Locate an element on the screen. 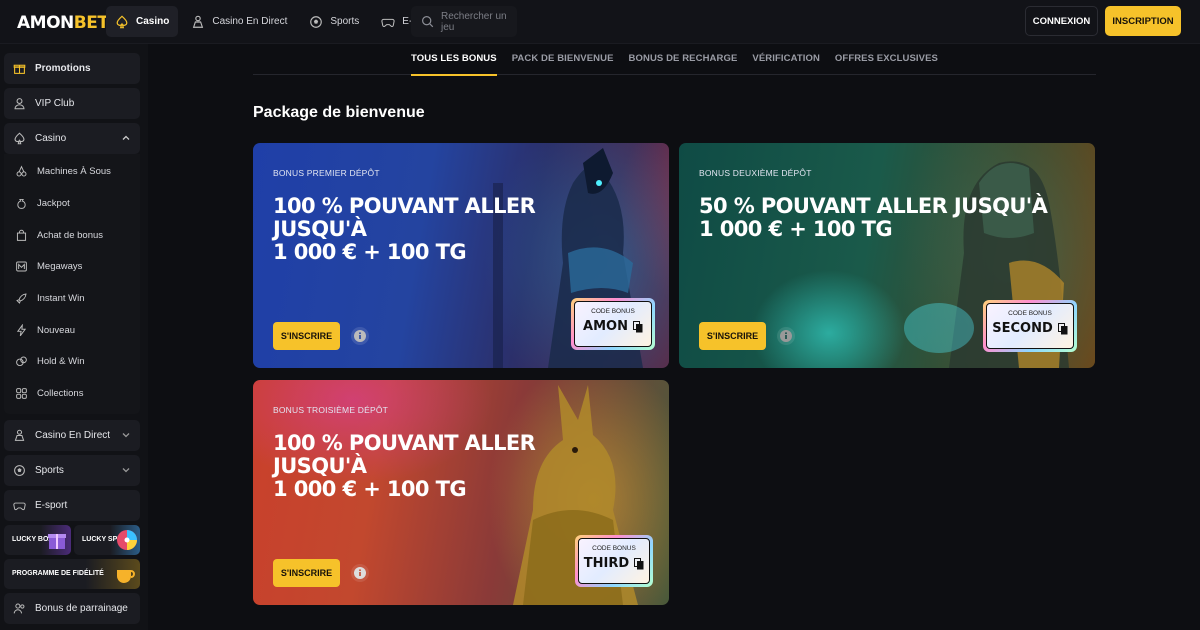 The height and width of the screenshot is (630, 1200). sidebar-item-bonus-buy: Achat de bonus is located at coordinates (72, 235).